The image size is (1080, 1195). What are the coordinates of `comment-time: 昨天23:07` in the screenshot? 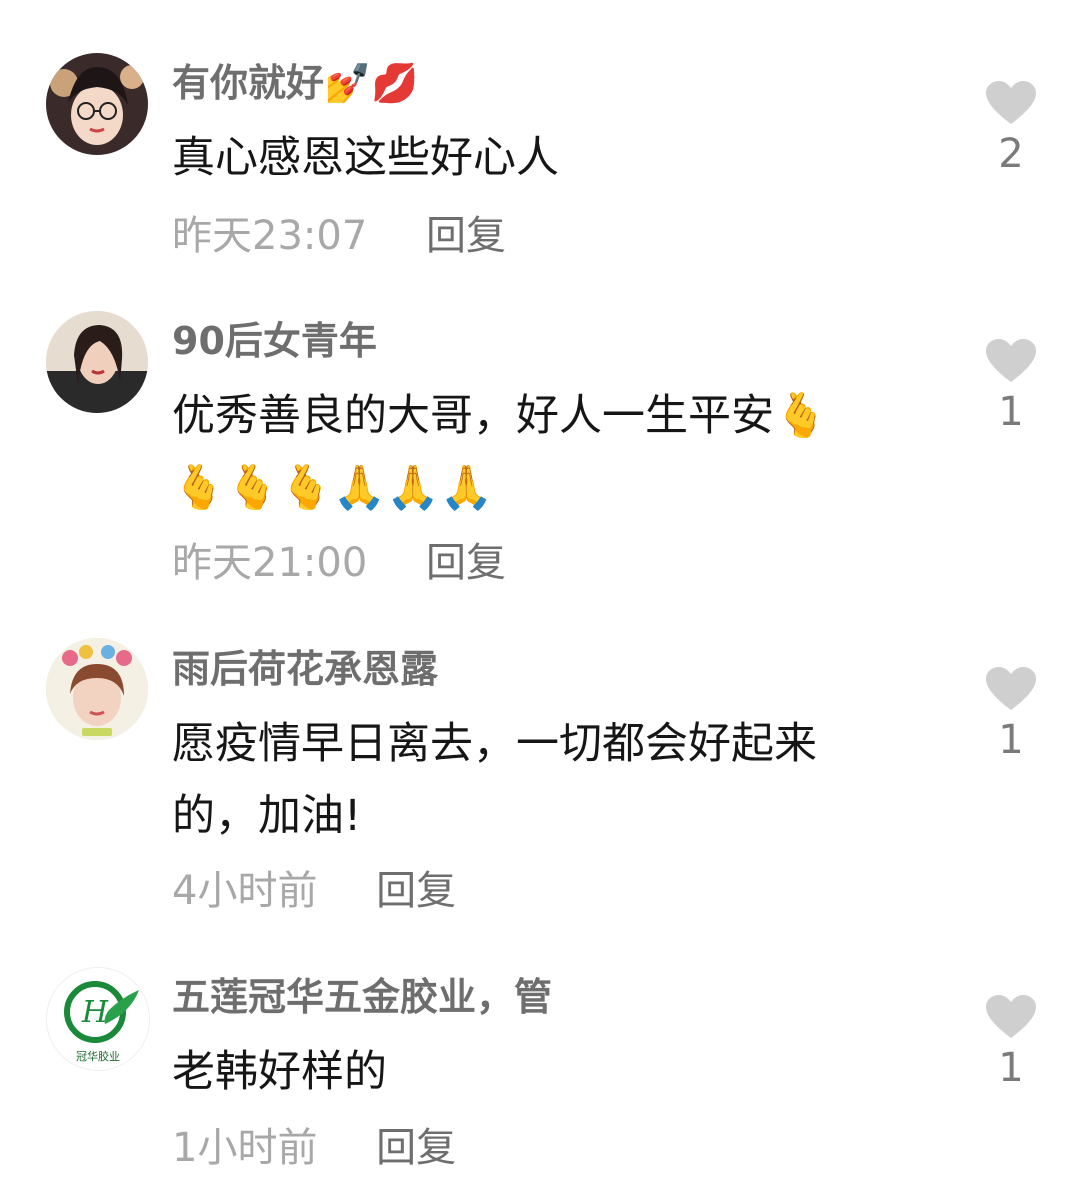 It's located at (270, 236).